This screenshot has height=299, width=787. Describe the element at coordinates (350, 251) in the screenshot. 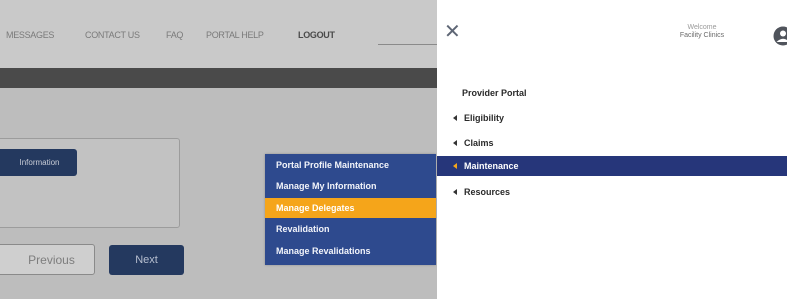

I see `submenu-manage-revalidations: Manage Revalidations` at that location.